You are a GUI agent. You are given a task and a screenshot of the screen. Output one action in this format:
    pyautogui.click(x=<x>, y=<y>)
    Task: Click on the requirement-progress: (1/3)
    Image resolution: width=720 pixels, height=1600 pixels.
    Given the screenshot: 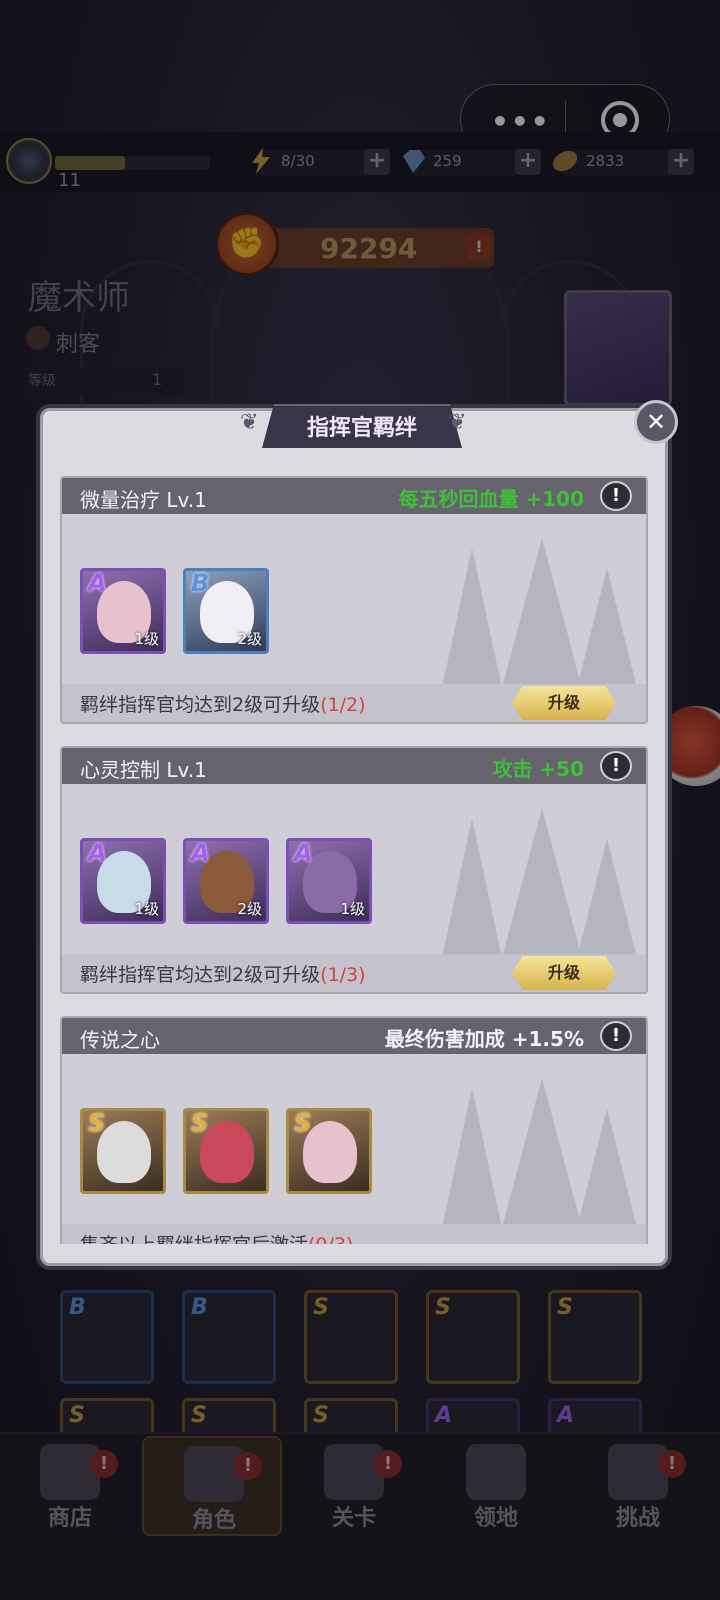 What is the action you would take?
    pyautogui.click(x=343, y=975)
    